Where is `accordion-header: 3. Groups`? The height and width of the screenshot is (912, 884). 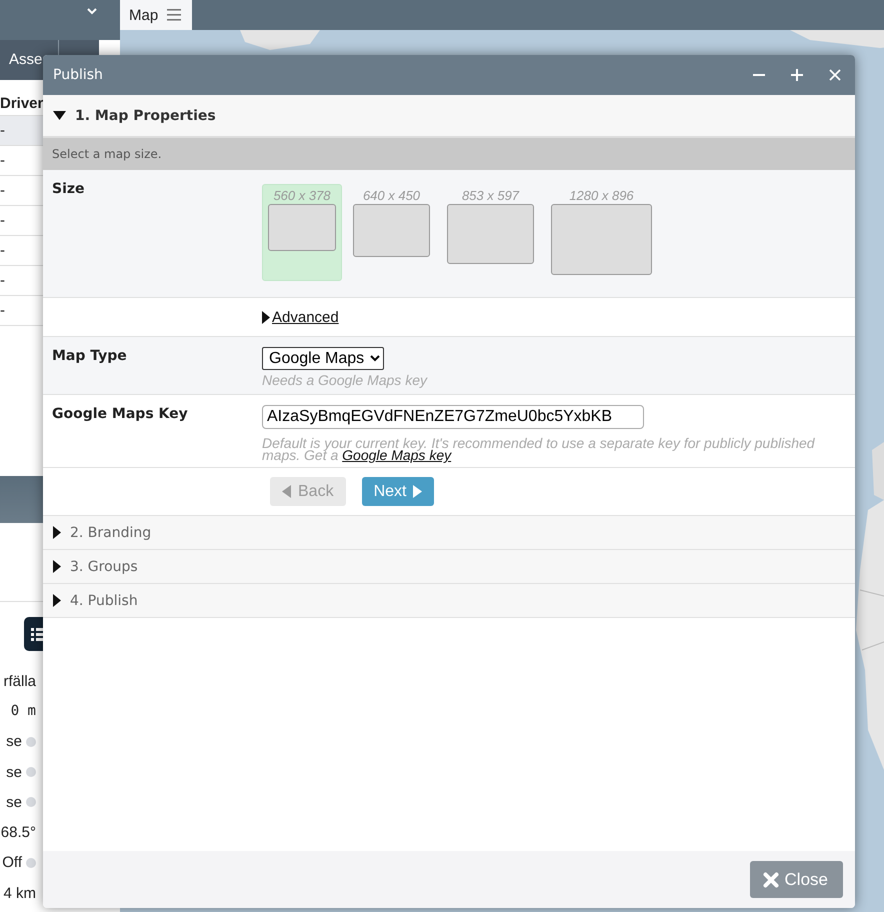
accordion-header: 3. Groups is located at coordinates (449, 567).